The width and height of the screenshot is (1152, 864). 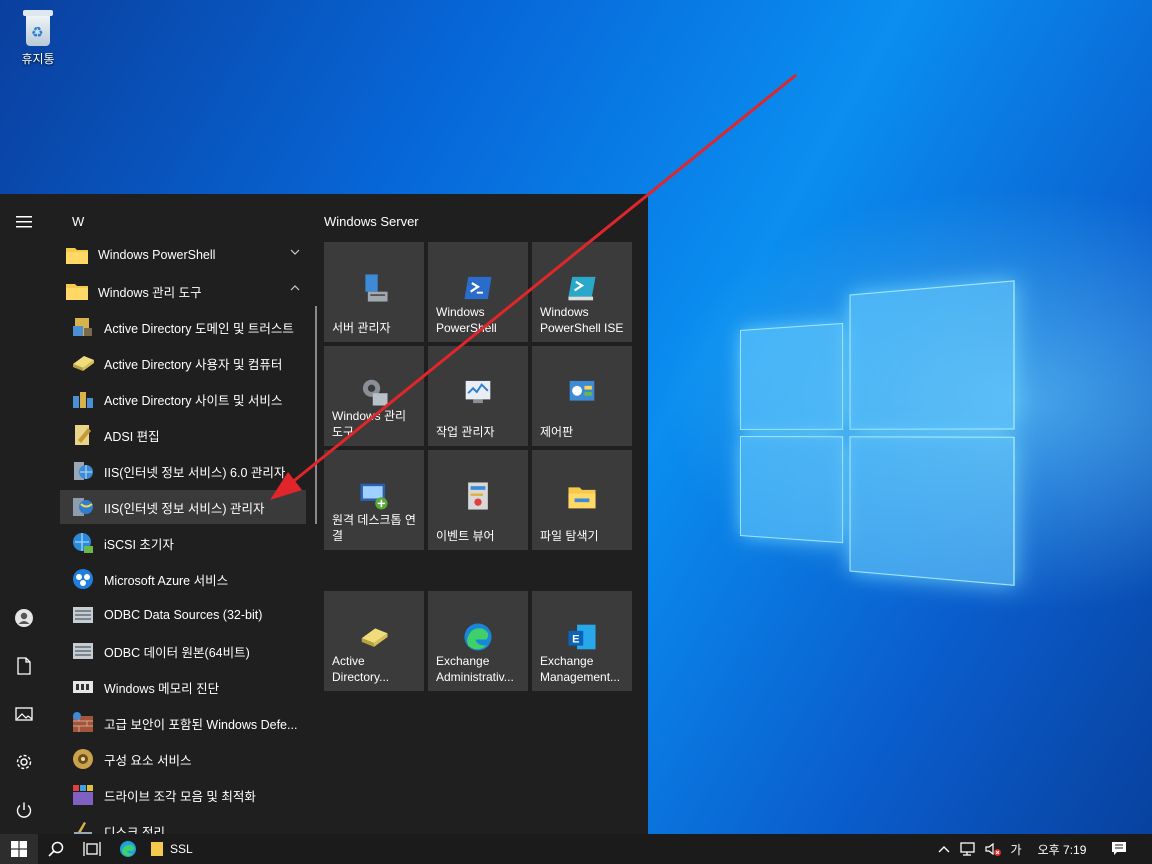 I want to click on search-icon, so click(x=56, y=849).